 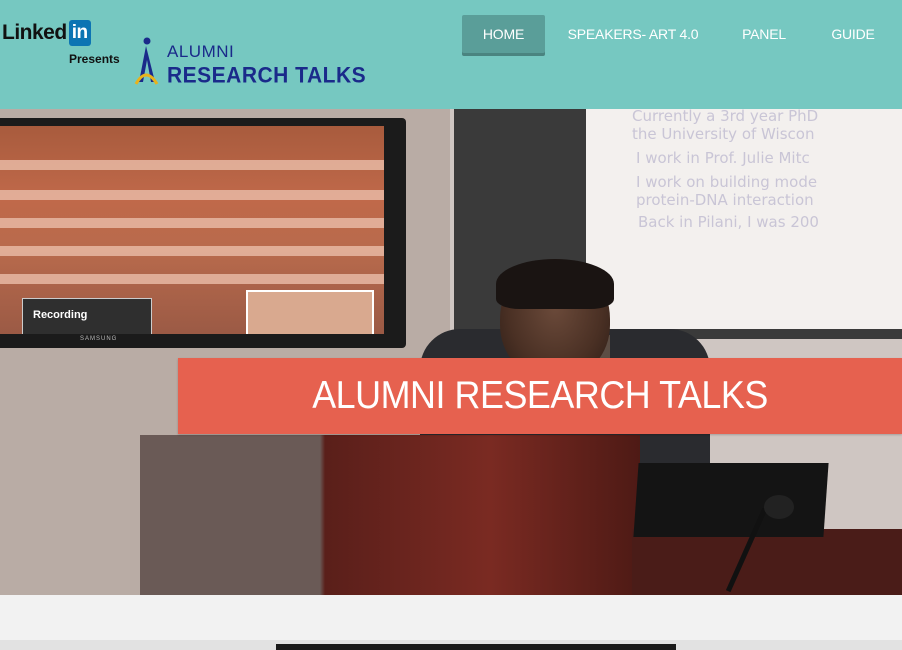 What do you see at coordinates (731, 500) in the screenshot?
I see `hero-photo-laptop` at bounding box center [731, 500].